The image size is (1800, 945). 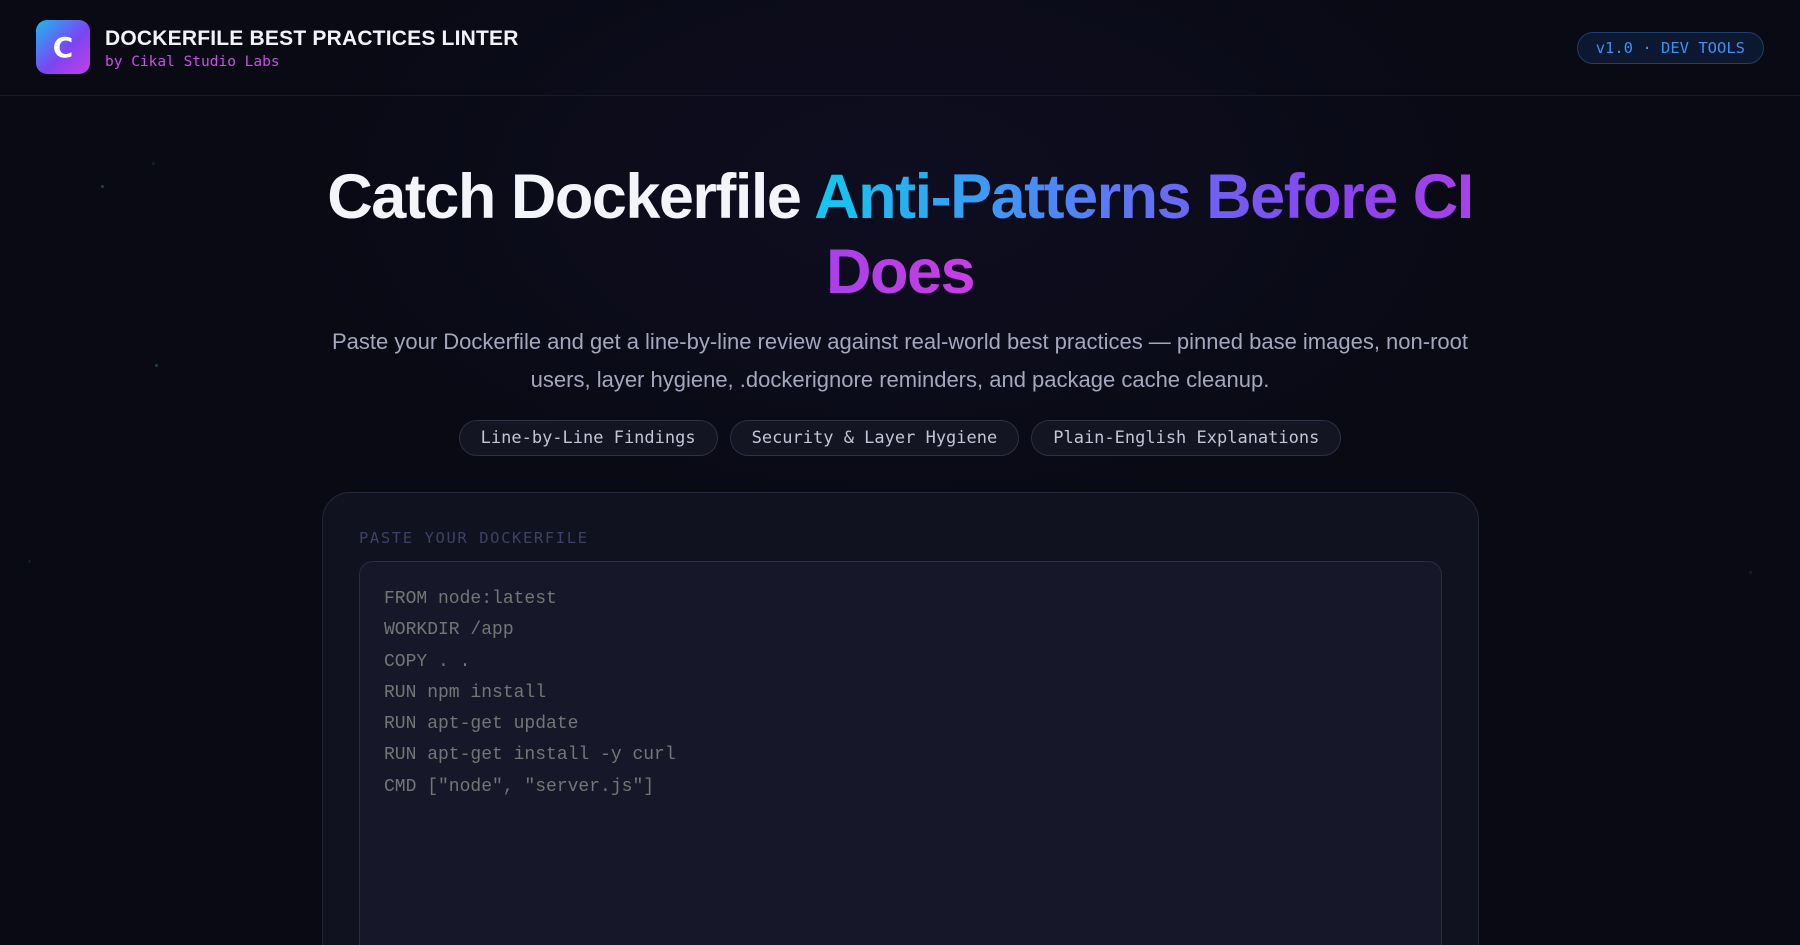 I want to click on feature-pill-findings: Line-by-Line Findings, so click(x=588, y=438).